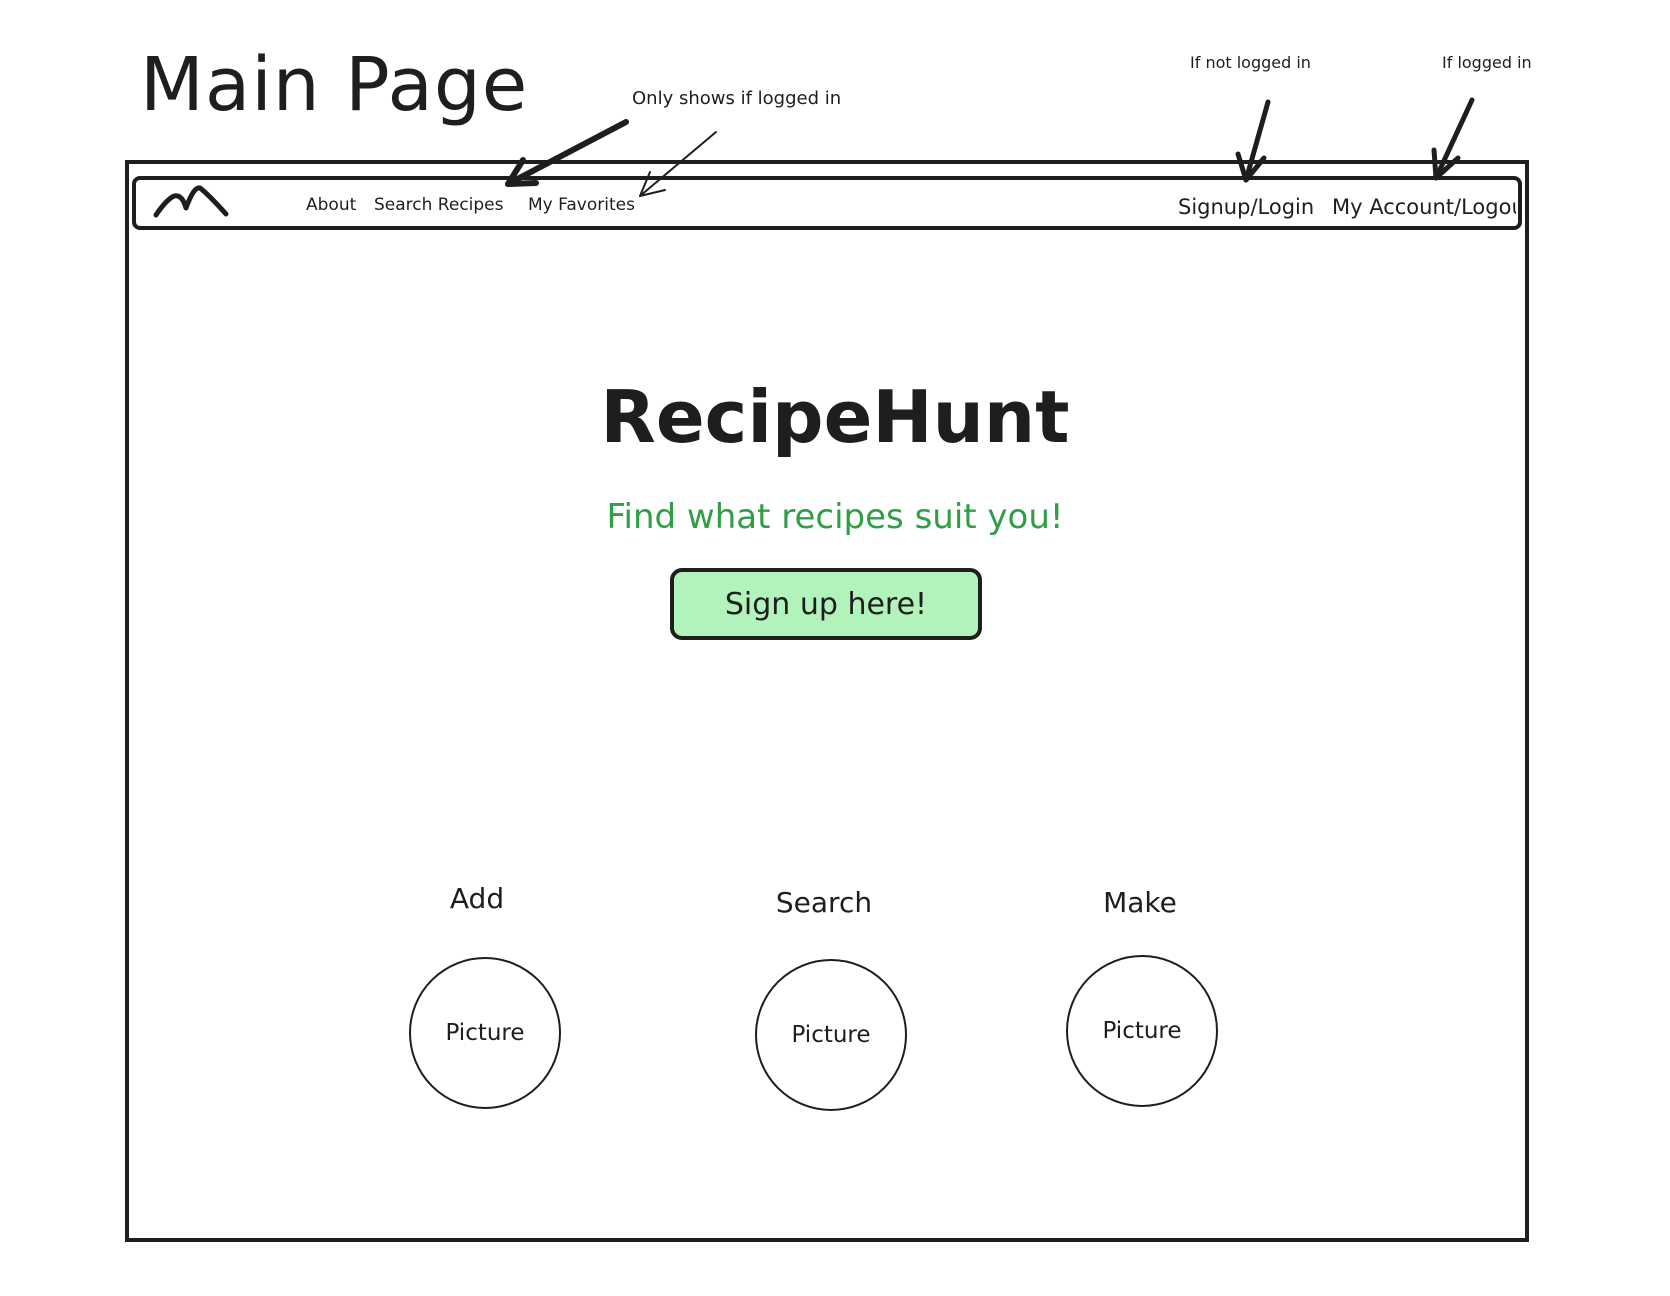 This screenshot has width=1670, height=1296. I want to click on nav-link-account-logout: My Account/Logout, so click(1424, 207).